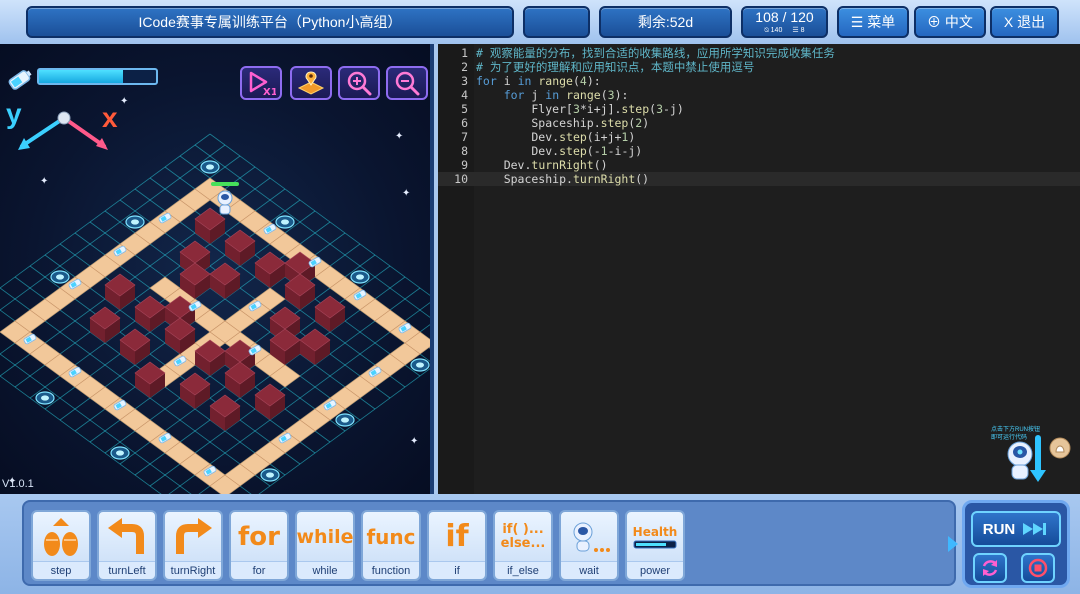  I want to click on block-function: func function, so click(391, 545).